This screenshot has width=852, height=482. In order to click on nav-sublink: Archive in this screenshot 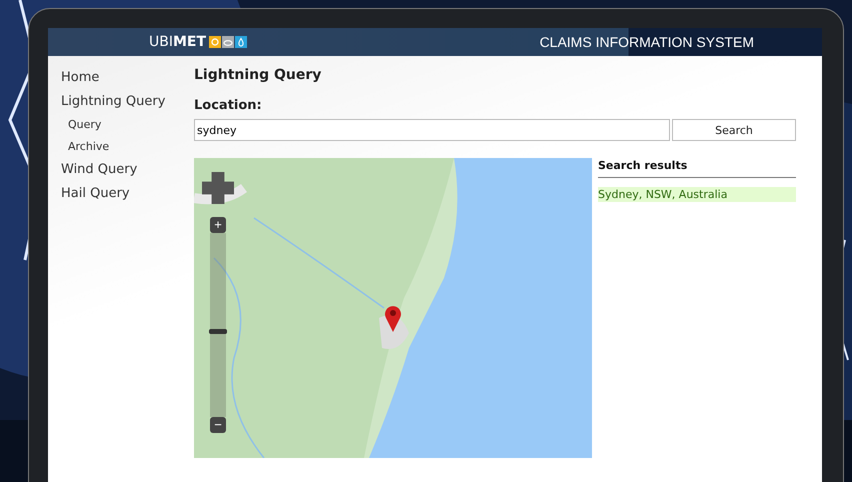, I will do `click(127, 147)`.